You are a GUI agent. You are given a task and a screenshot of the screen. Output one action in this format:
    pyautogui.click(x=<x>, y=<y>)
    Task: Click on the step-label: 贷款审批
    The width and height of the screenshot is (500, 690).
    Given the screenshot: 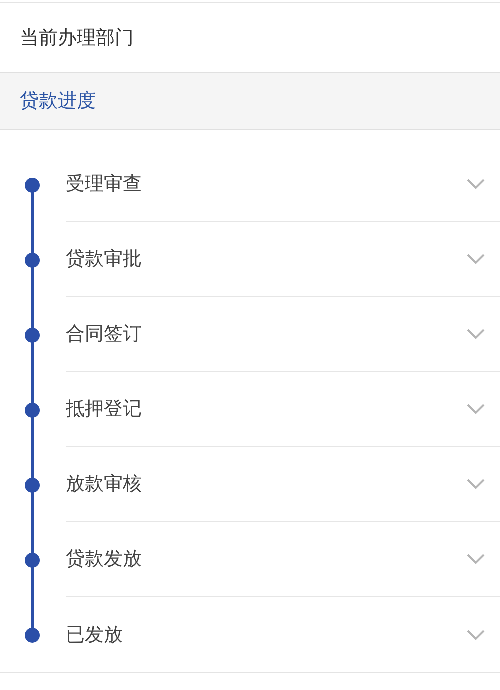 What is the action you would take?
    pyautogui.click(x=104, y=259)
    